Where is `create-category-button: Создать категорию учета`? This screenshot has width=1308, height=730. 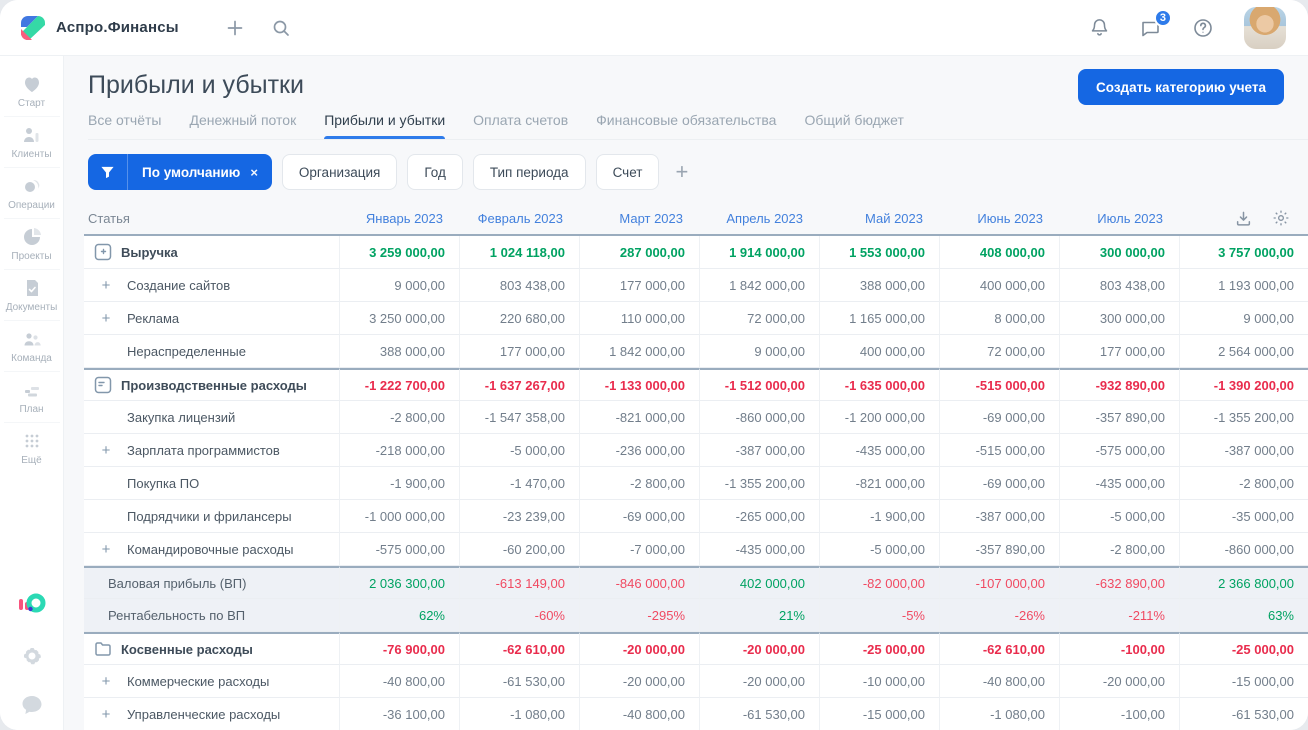 create-category-button: Создать категорию учета is located at coordinates (1181, 87).